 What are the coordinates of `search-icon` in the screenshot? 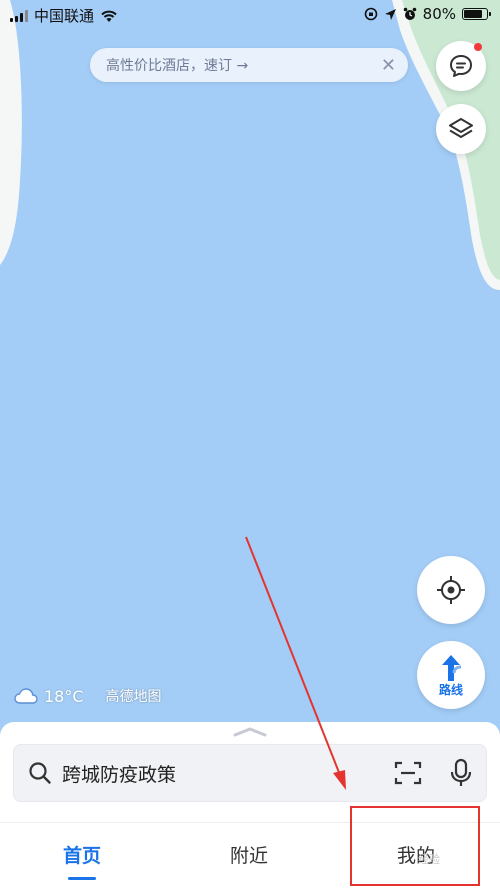 It's located at (40, 773).